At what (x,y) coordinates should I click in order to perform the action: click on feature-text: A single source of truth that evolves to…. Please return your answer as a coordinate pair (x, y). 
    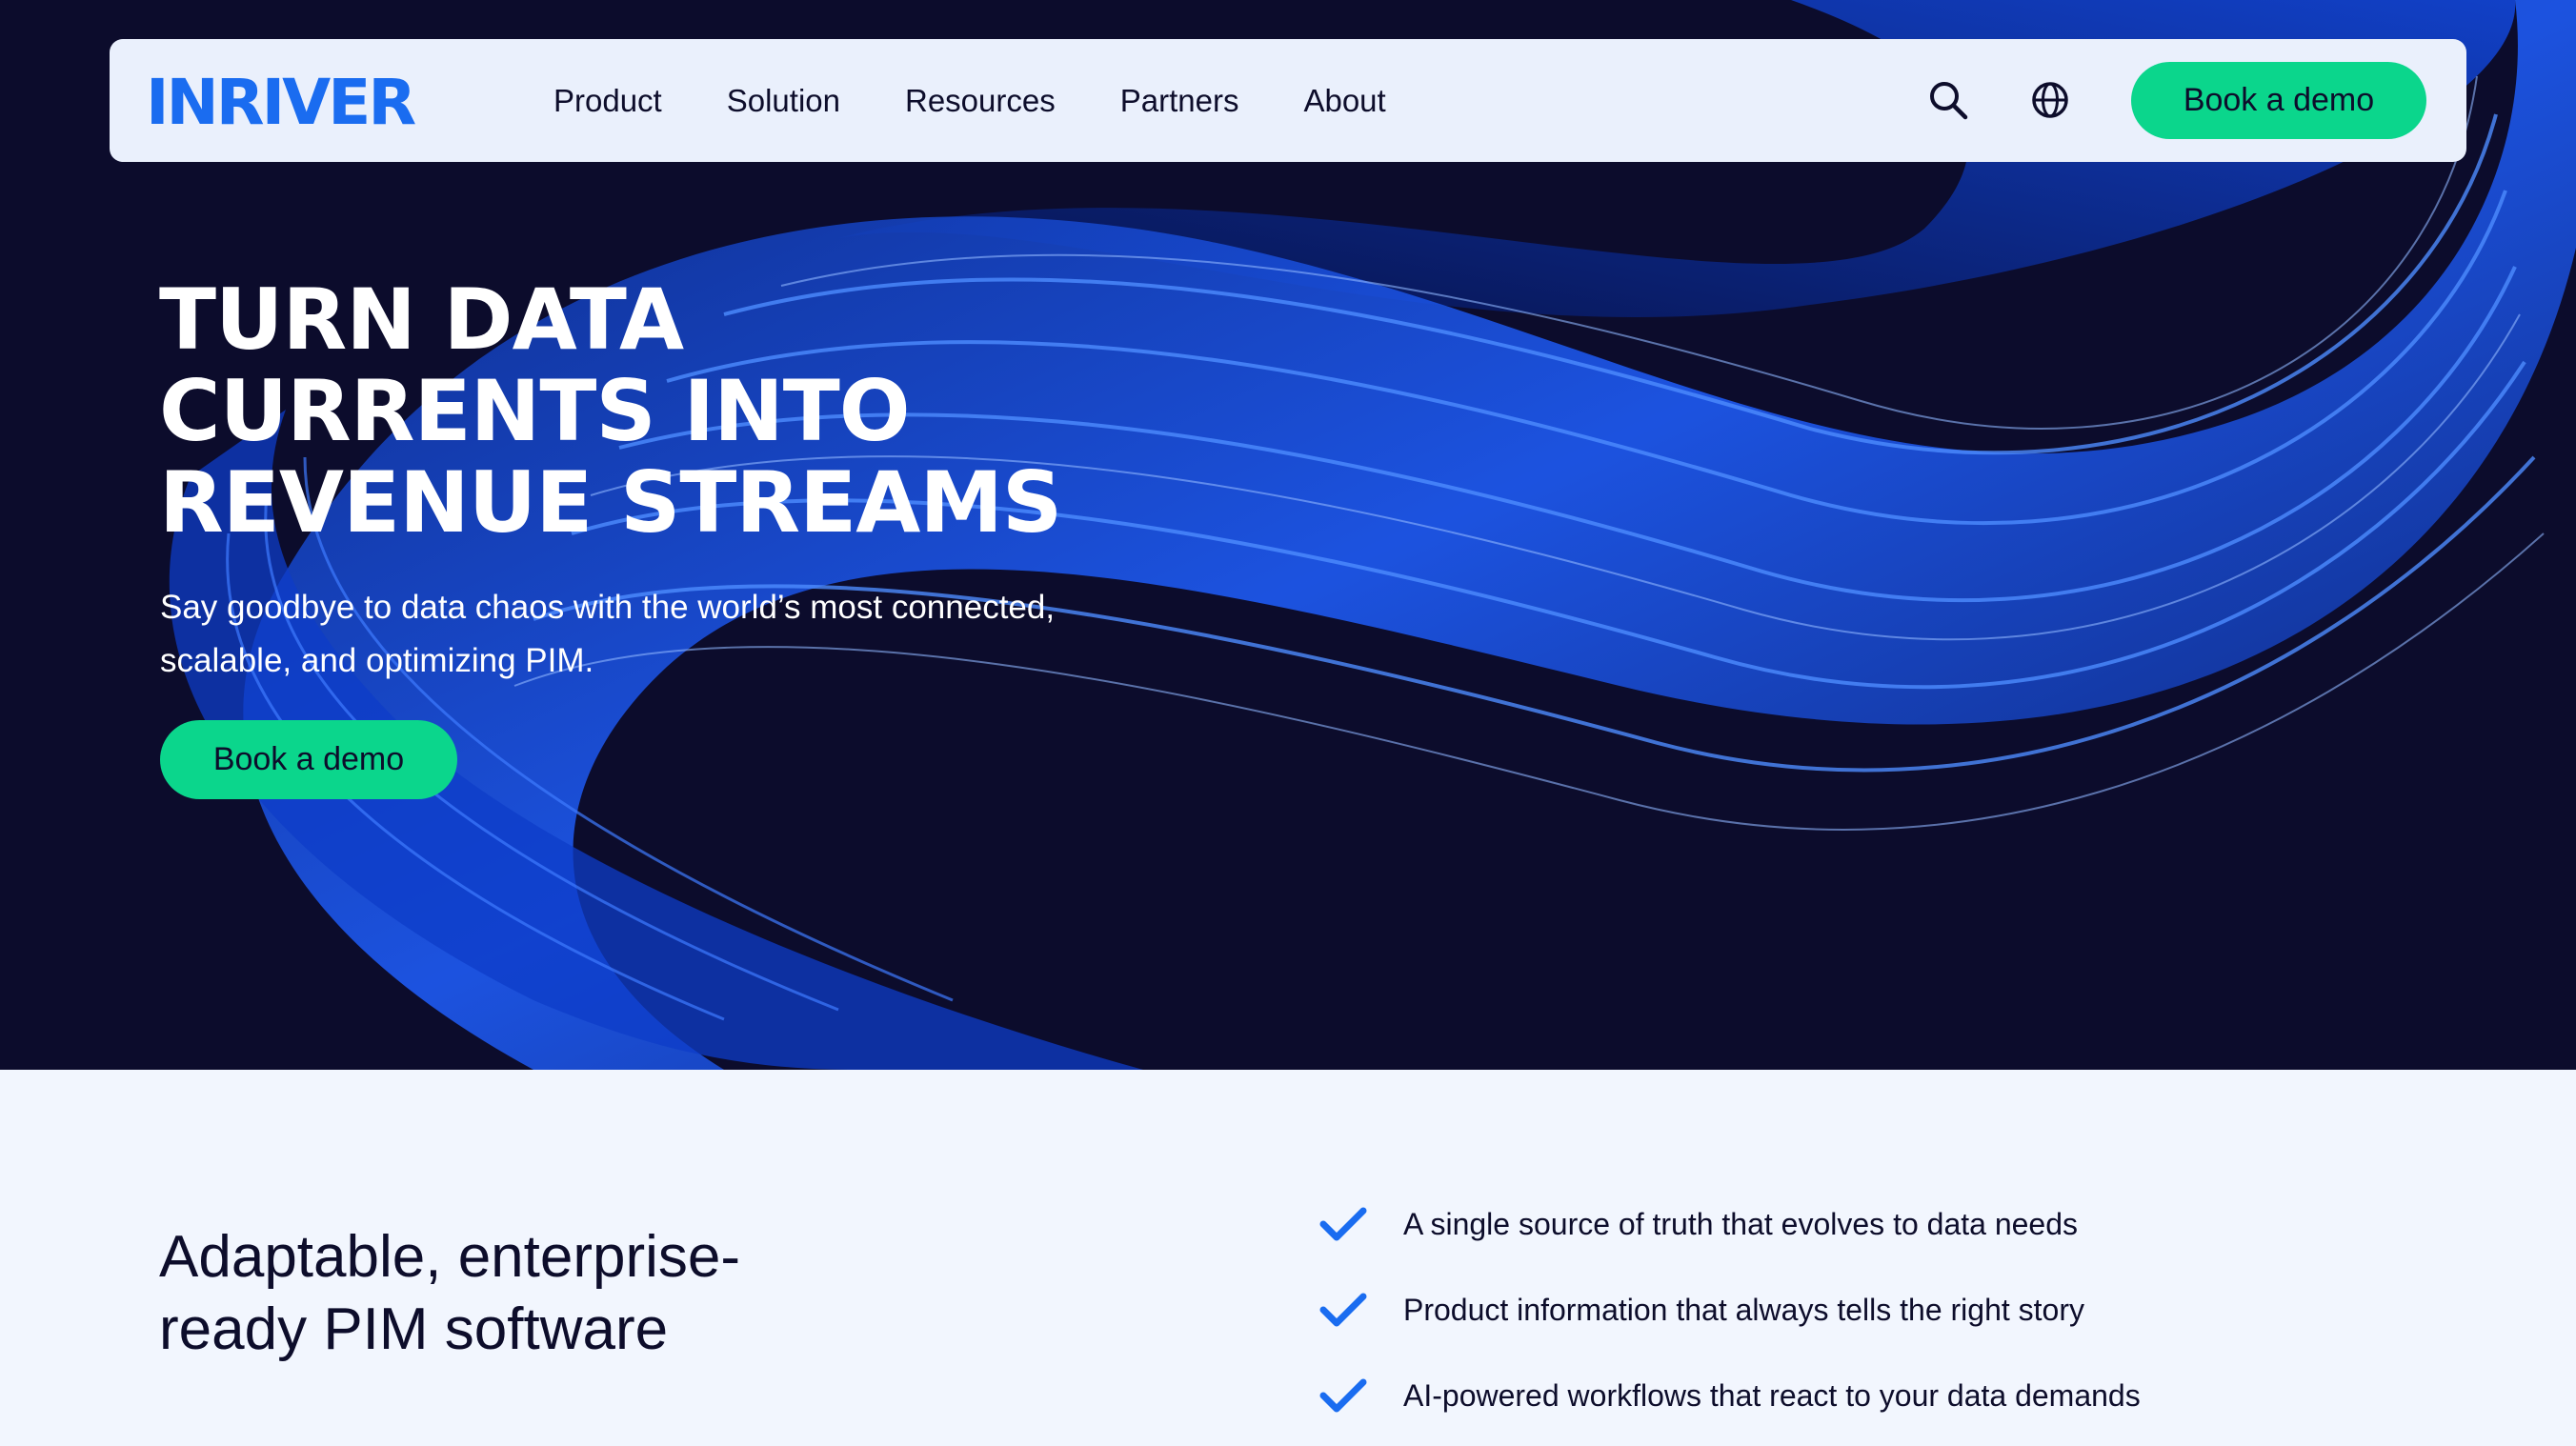
    Looking at the image, I should click on (1741, 1223).